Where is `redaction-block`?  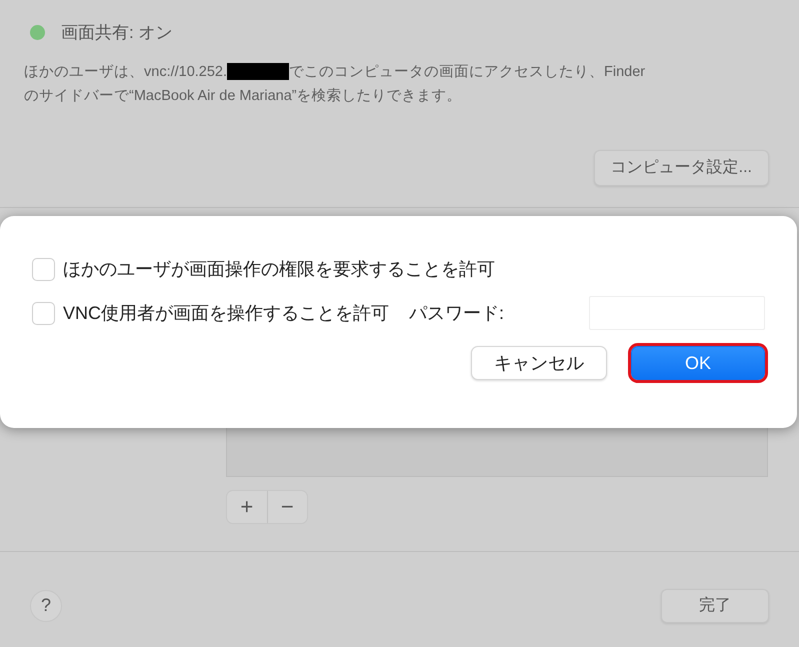 redaction-block is located at coordinates (258, 71).